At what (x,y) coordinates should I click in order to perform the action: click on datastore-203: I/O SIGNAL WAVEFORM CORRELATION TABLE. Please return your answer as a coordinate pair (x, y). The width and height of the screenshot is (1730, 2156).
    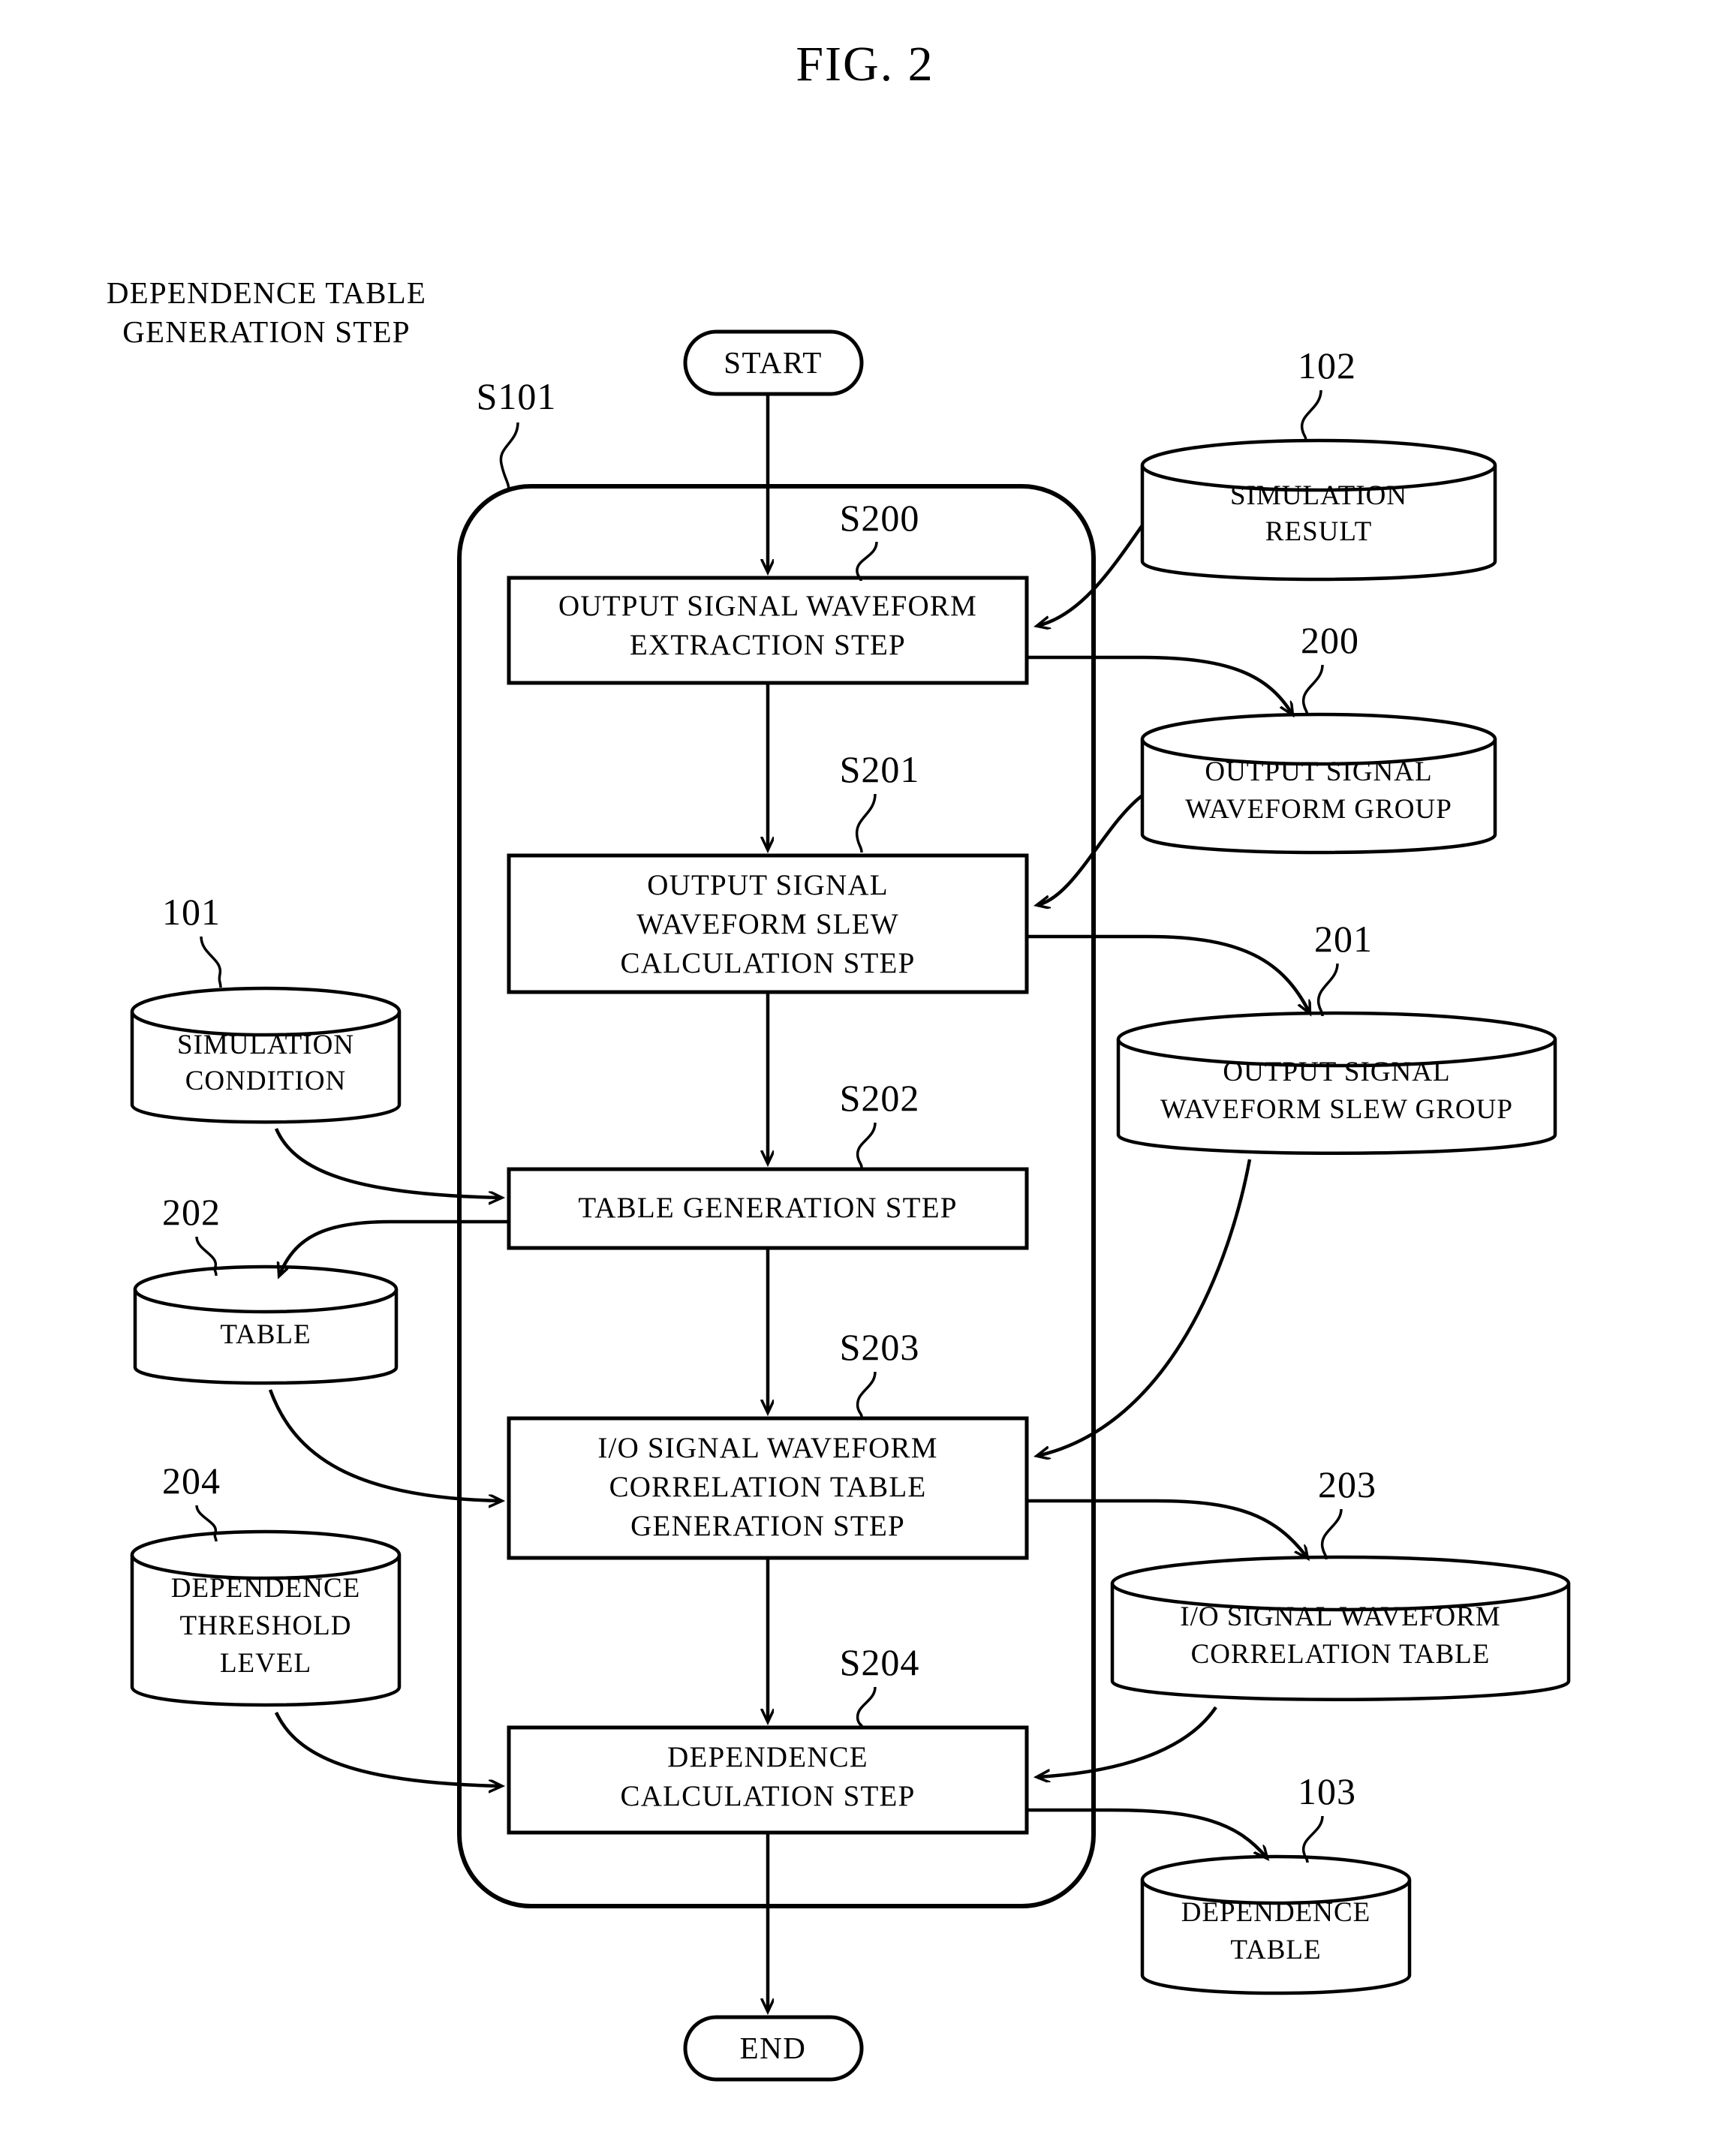
    Looking at the image, I should click on (1340, 1628).